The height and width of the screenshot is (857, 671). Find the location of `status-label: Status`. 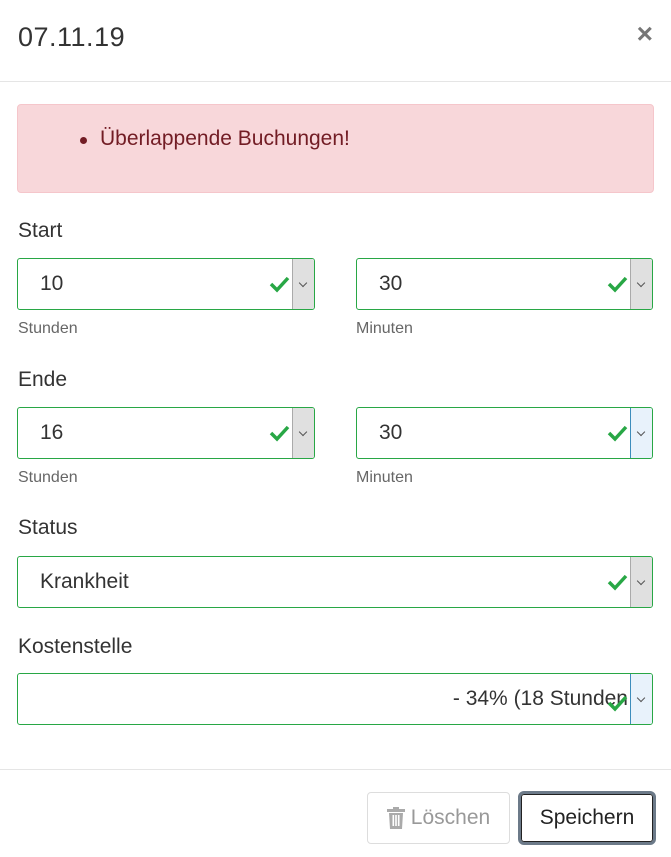

status-label: Status is located at coordinates (48, 527).